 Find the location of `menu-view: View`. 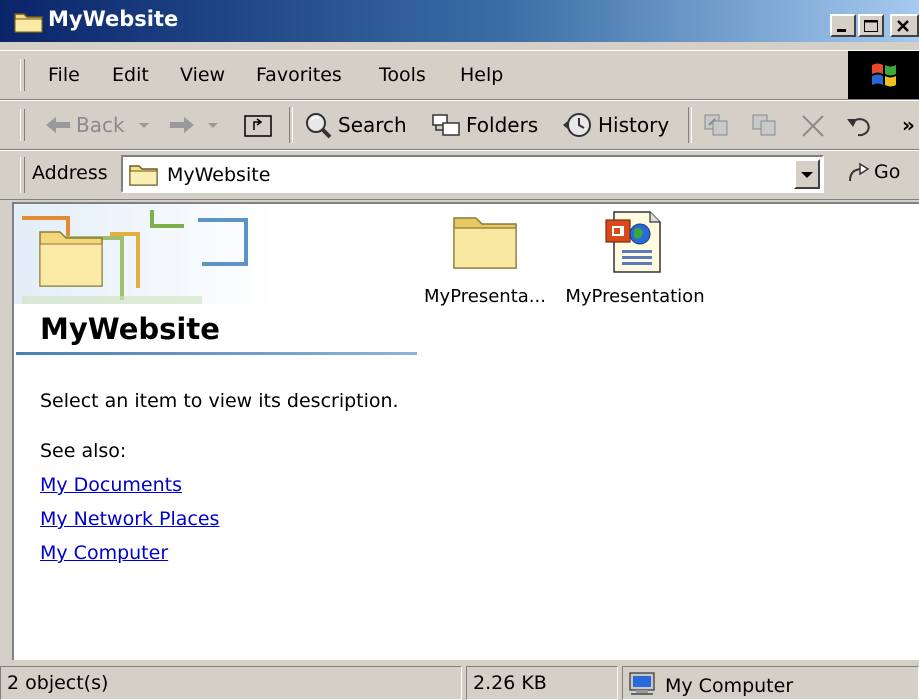

menu-view: View is located at coordinates (202, 75).